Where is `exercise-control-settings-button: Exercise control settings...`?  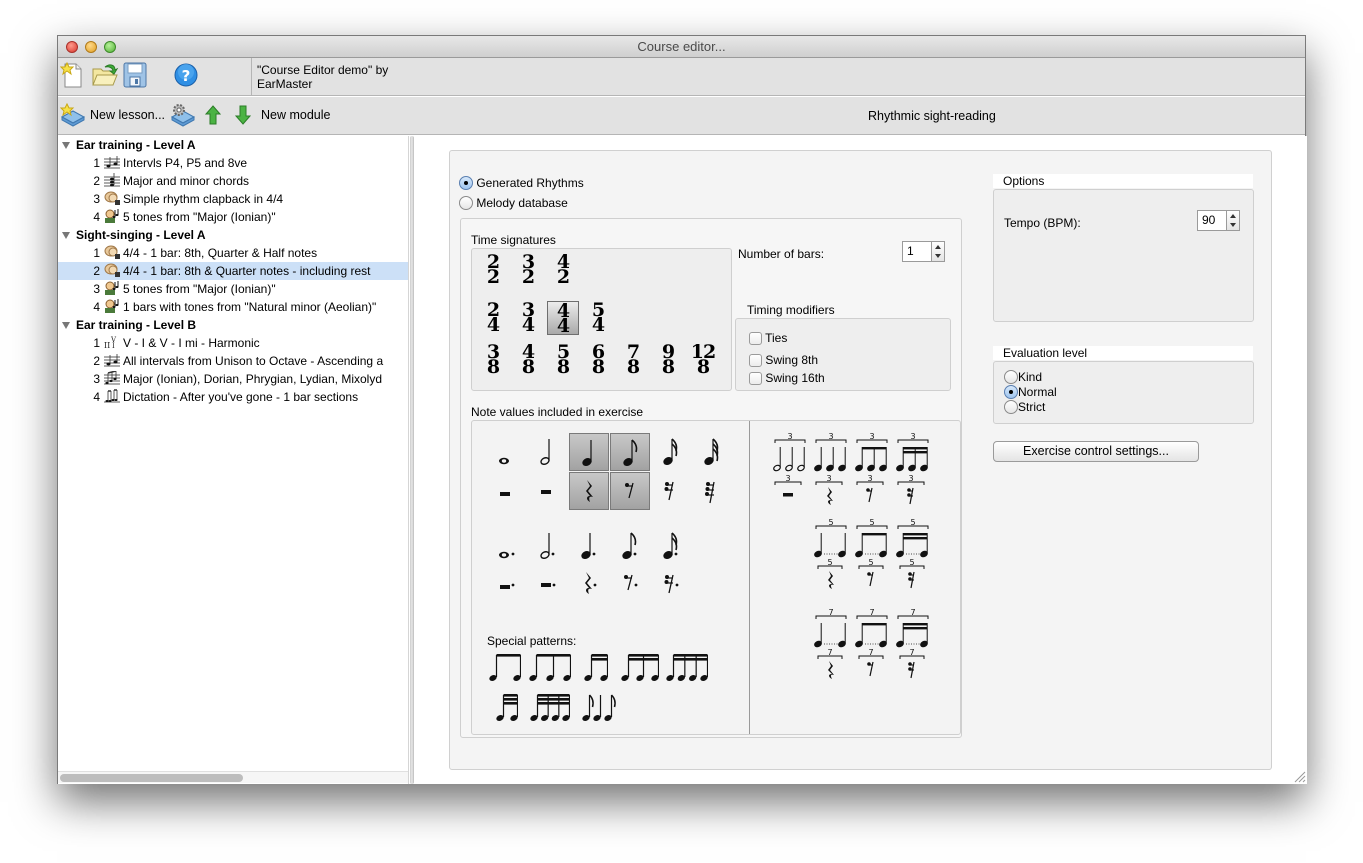 exercise-control-settings-button: Exercise control settings... is located at coordinates (1096, 451).